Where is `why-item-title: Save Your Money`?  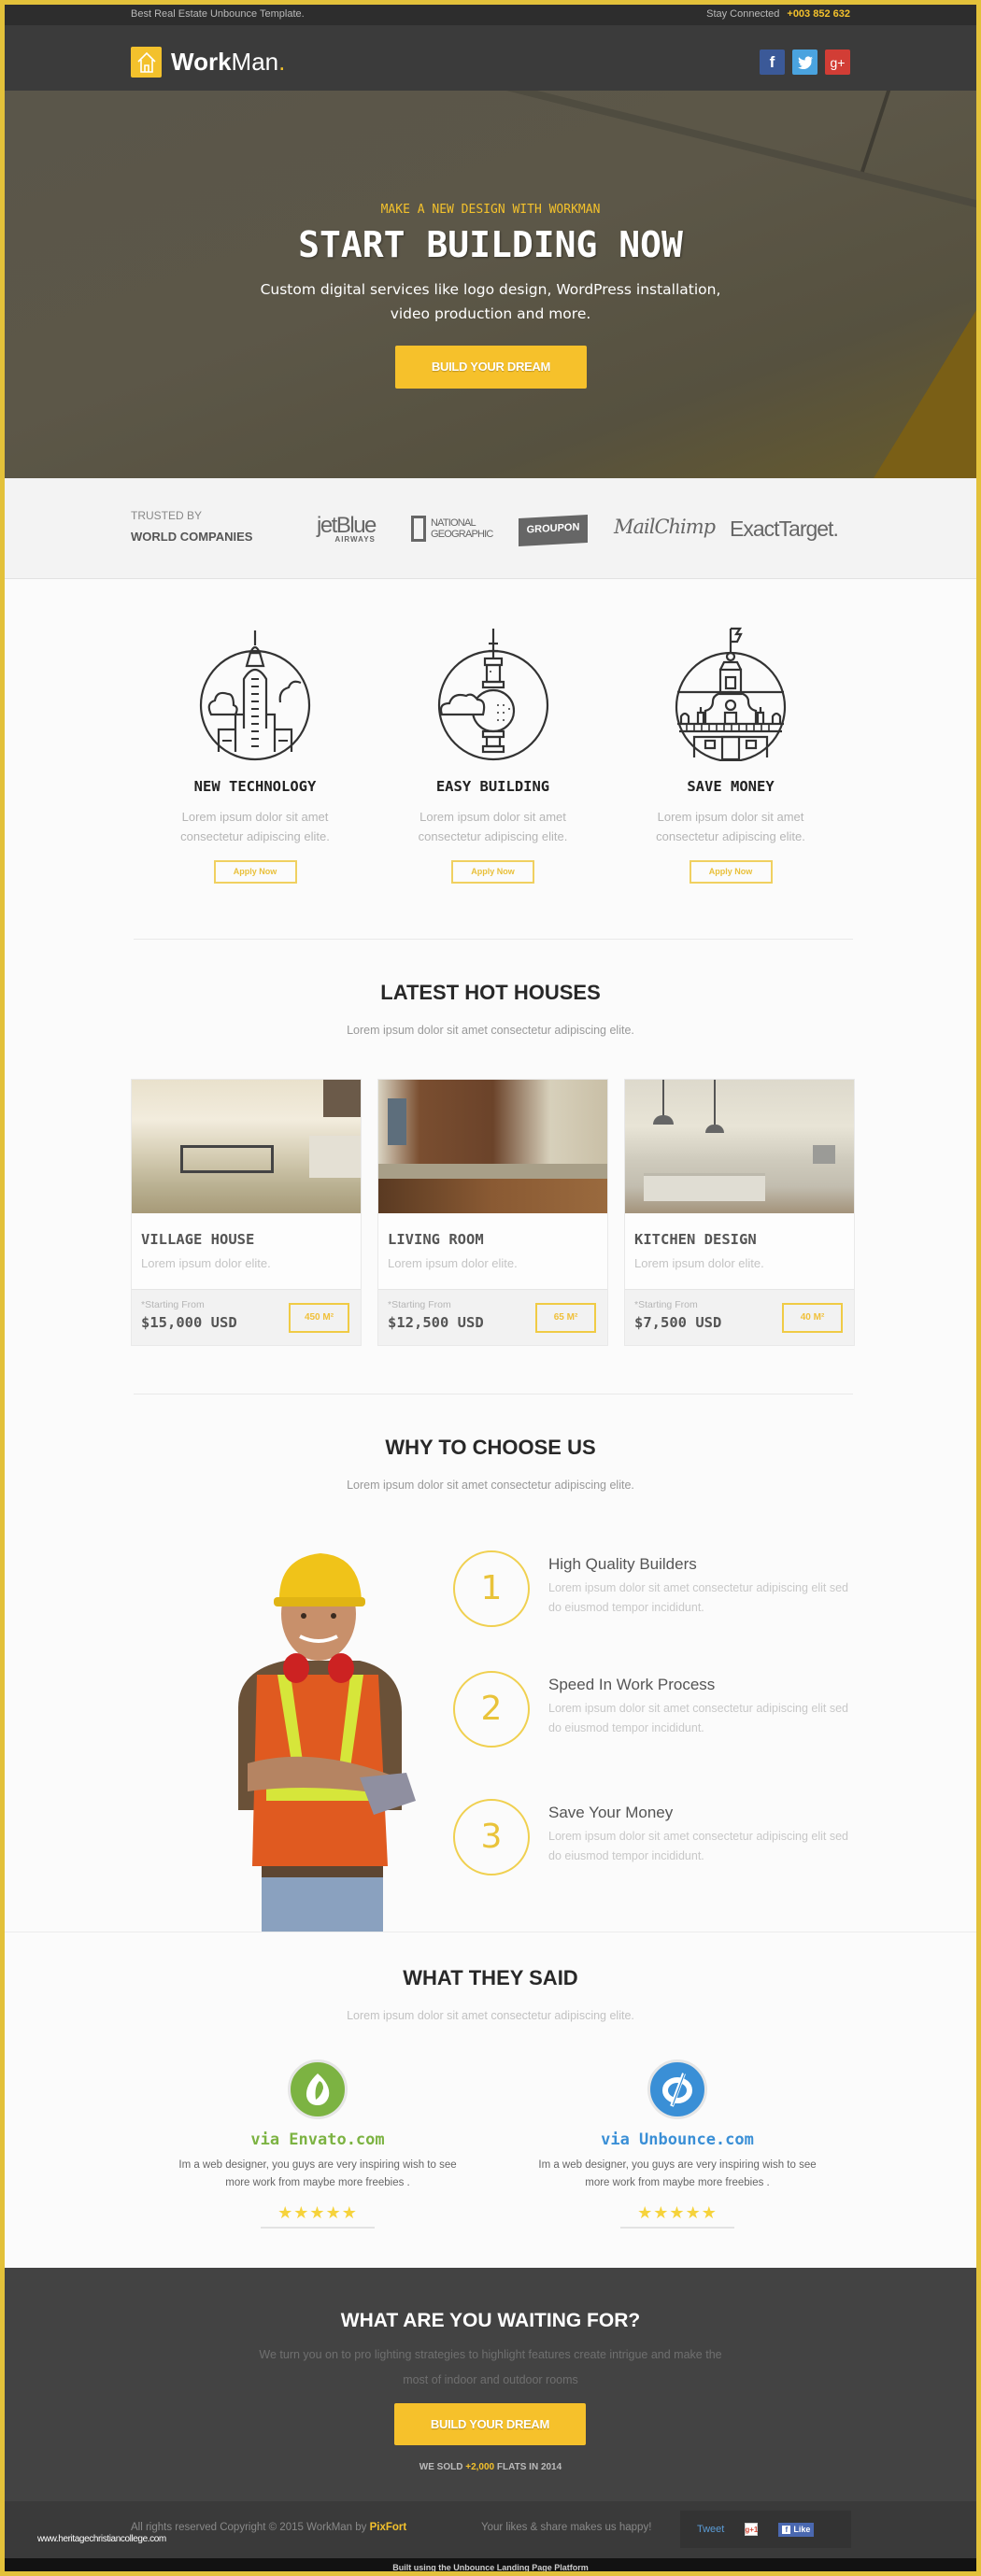
why-item-title: Save Your Money is located at coordinates (611, 1812).